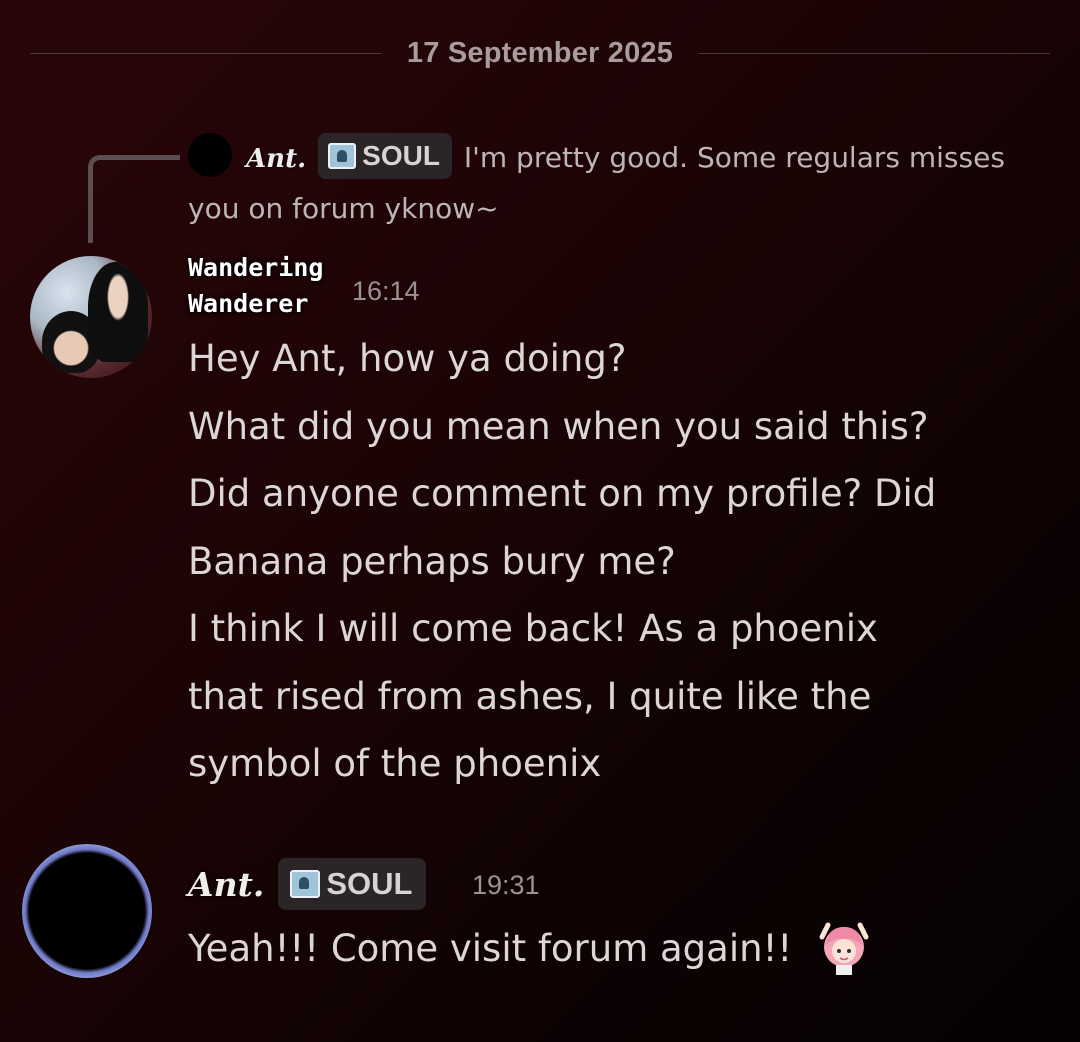  I want to click on reply-connector, so click(134, 199).